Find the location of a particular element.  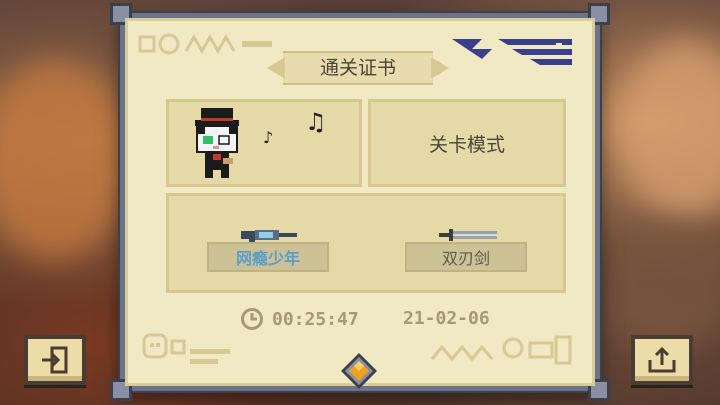

background-blur-right is located at coordinates (670, 130).